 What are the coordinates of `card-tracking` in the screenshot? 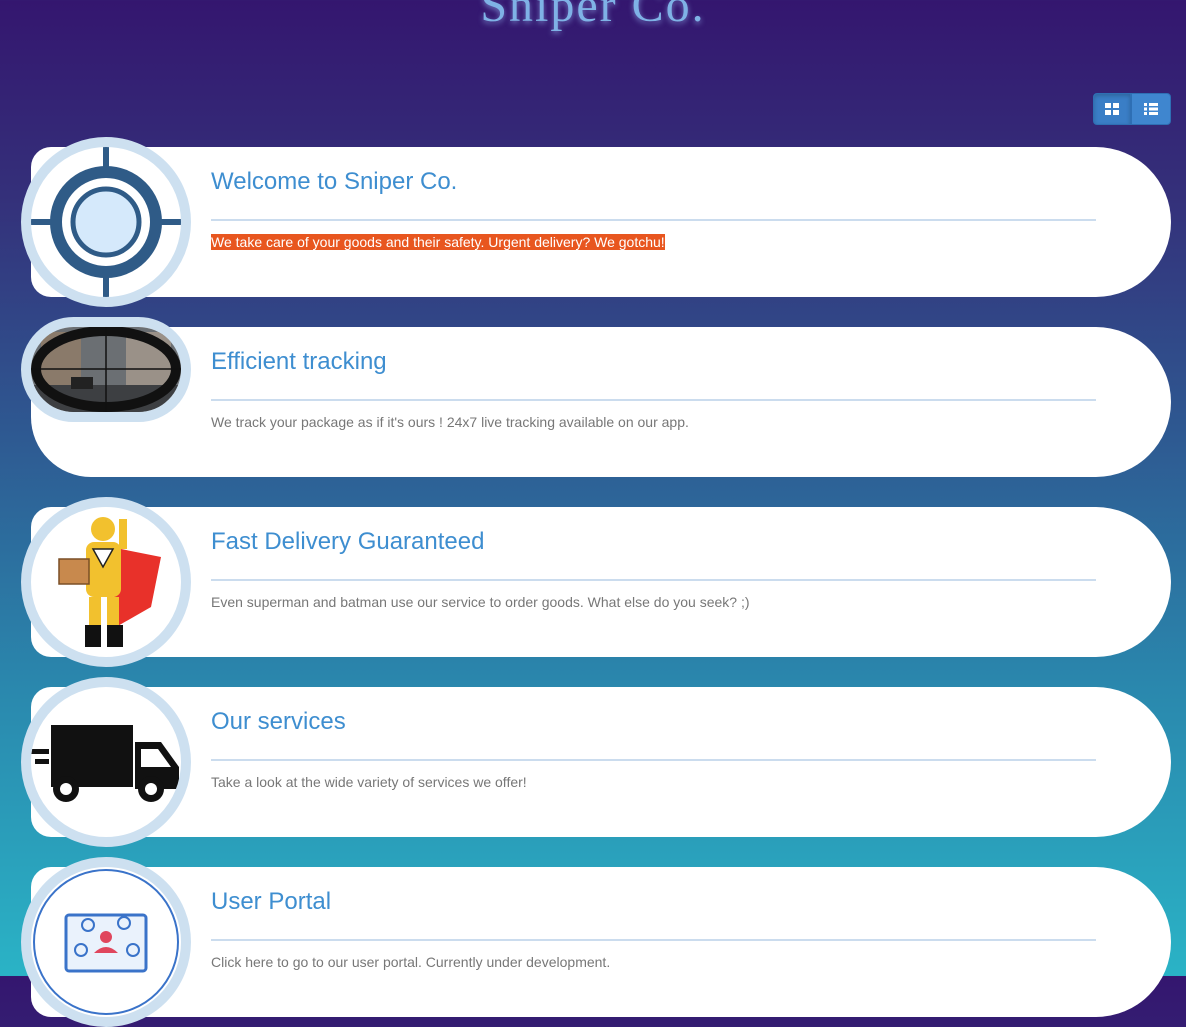 It's located at (601, 402).